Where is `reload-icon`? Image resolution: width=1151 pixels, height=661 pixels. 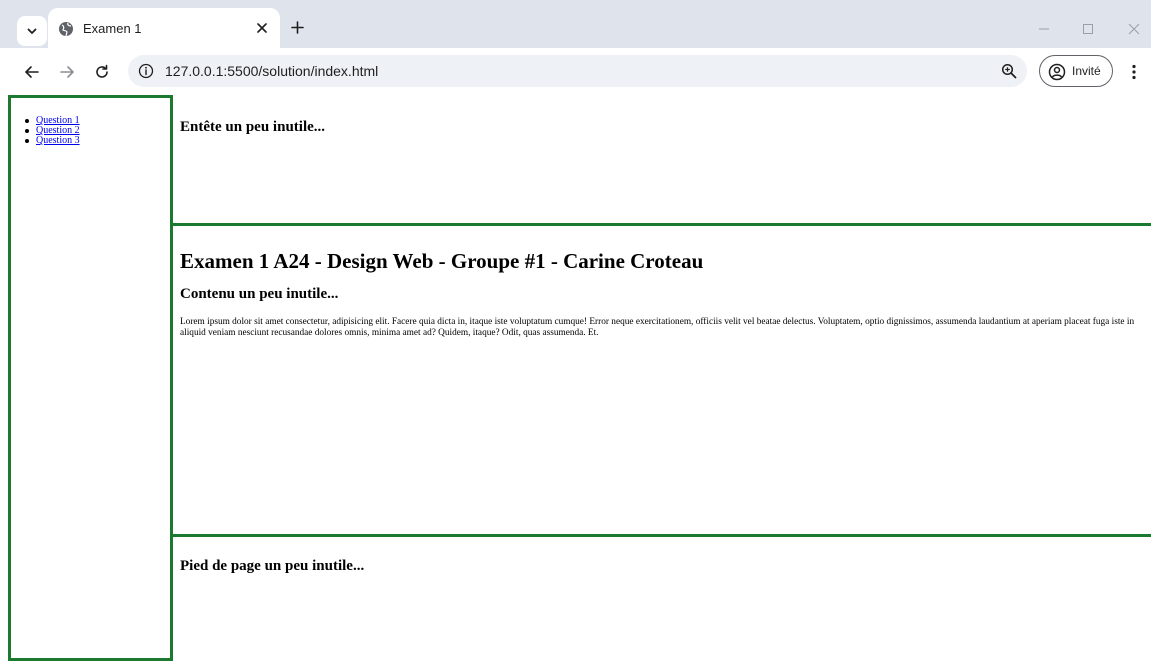 reload-icon is located at coordinates (102, 71).